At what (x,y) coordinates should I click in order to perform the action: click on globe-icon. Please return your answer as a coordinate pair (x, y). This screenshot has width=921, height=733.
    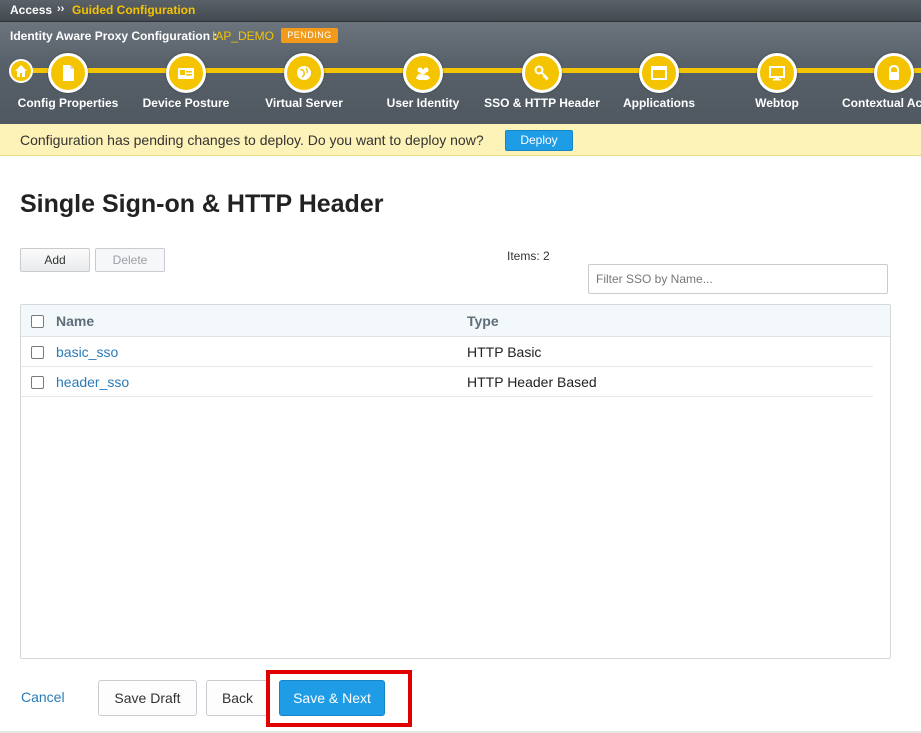
    Looking at the image, I should click on (304, 73).